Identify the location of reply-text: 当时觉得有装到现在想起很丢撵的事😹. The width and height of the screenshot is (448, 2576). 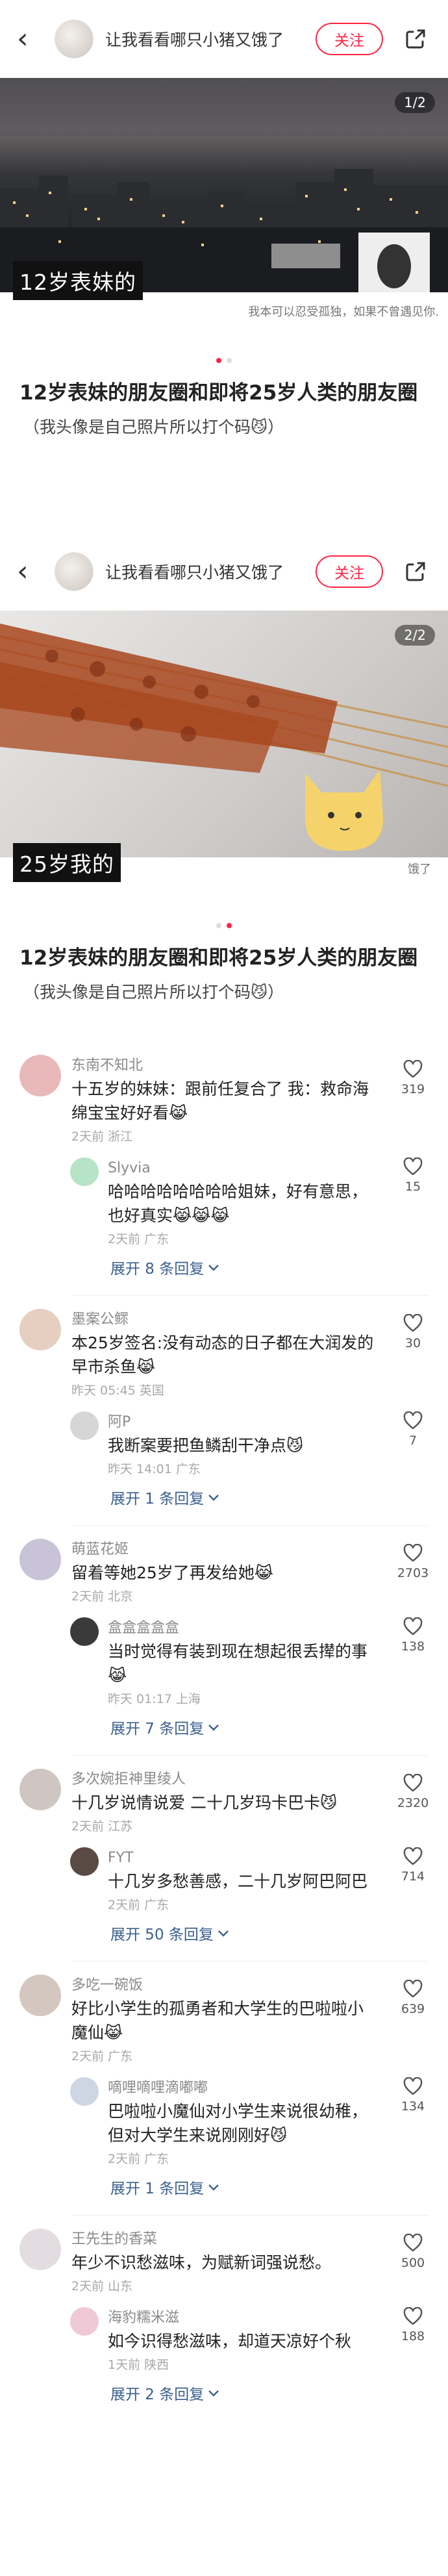
(242, 1663).